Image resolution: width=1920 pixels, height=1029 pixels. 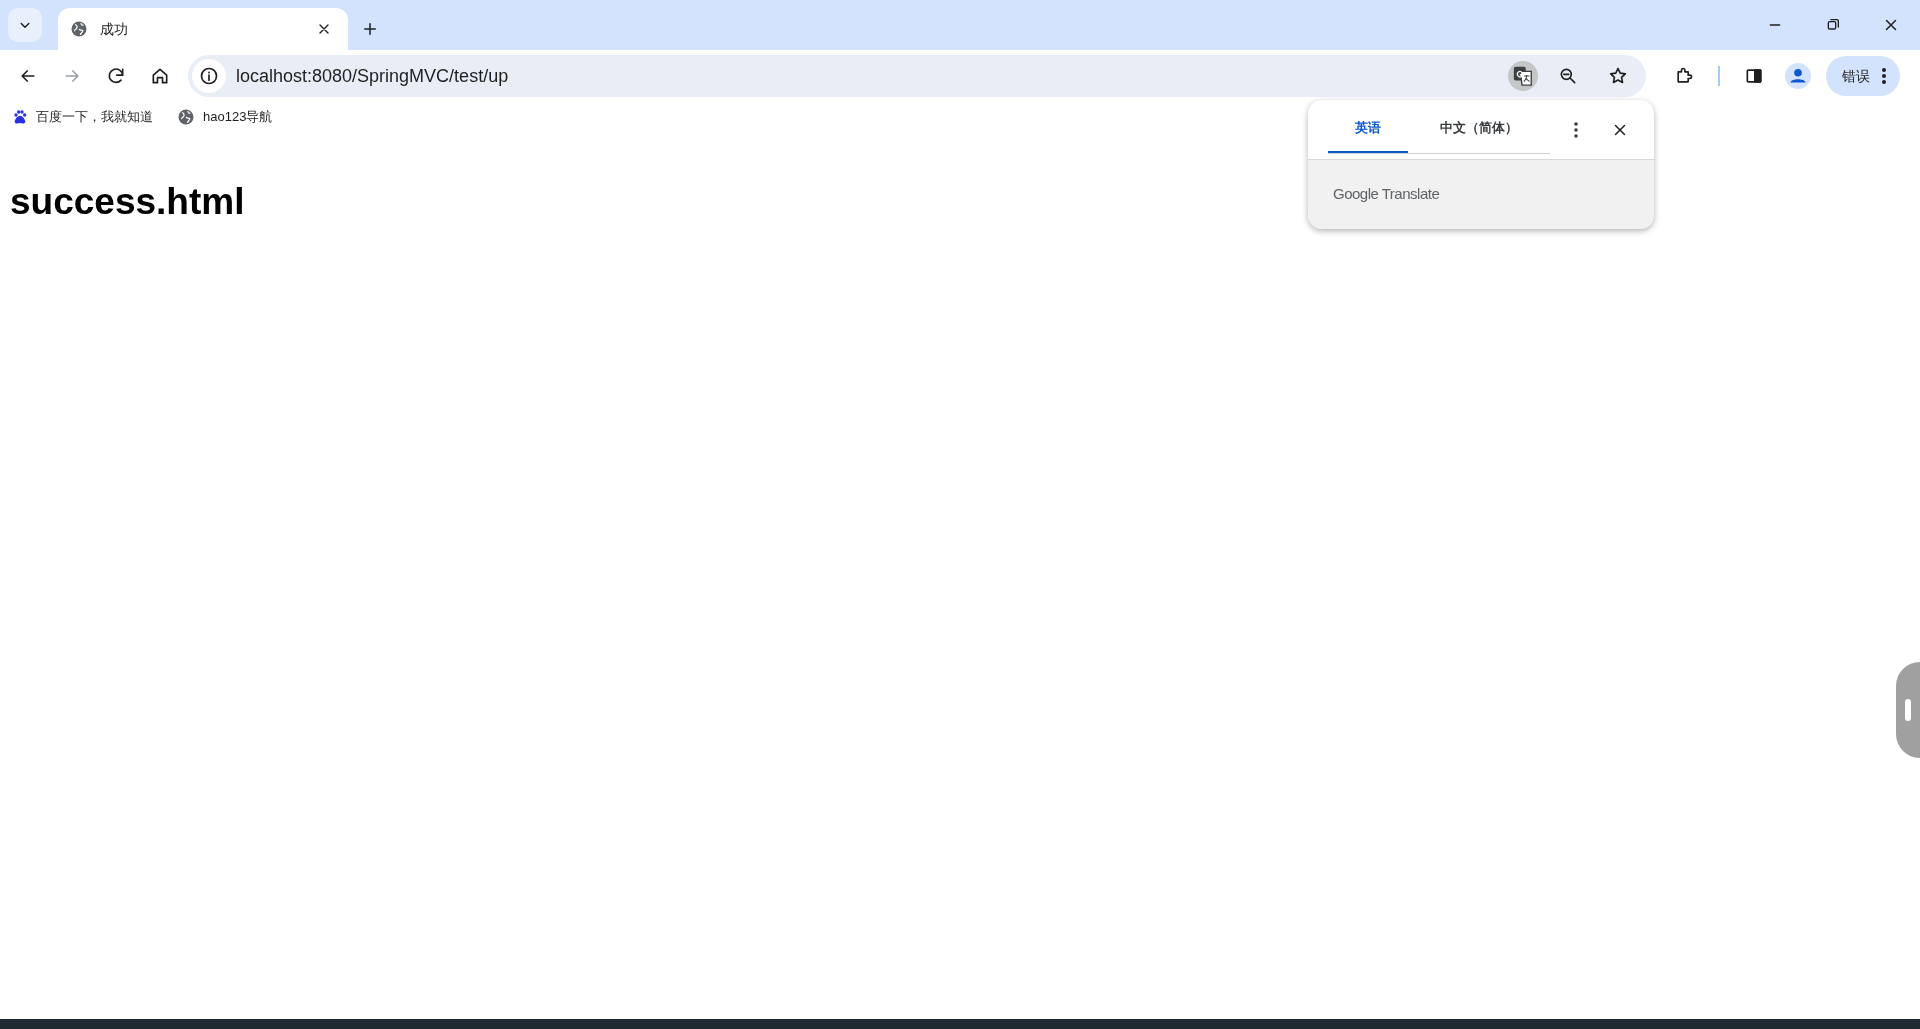 What do you see at coordinates (1863, 76) in the screenshot?
I see `profile-button: 错误` at bounding box center [1863, 76].